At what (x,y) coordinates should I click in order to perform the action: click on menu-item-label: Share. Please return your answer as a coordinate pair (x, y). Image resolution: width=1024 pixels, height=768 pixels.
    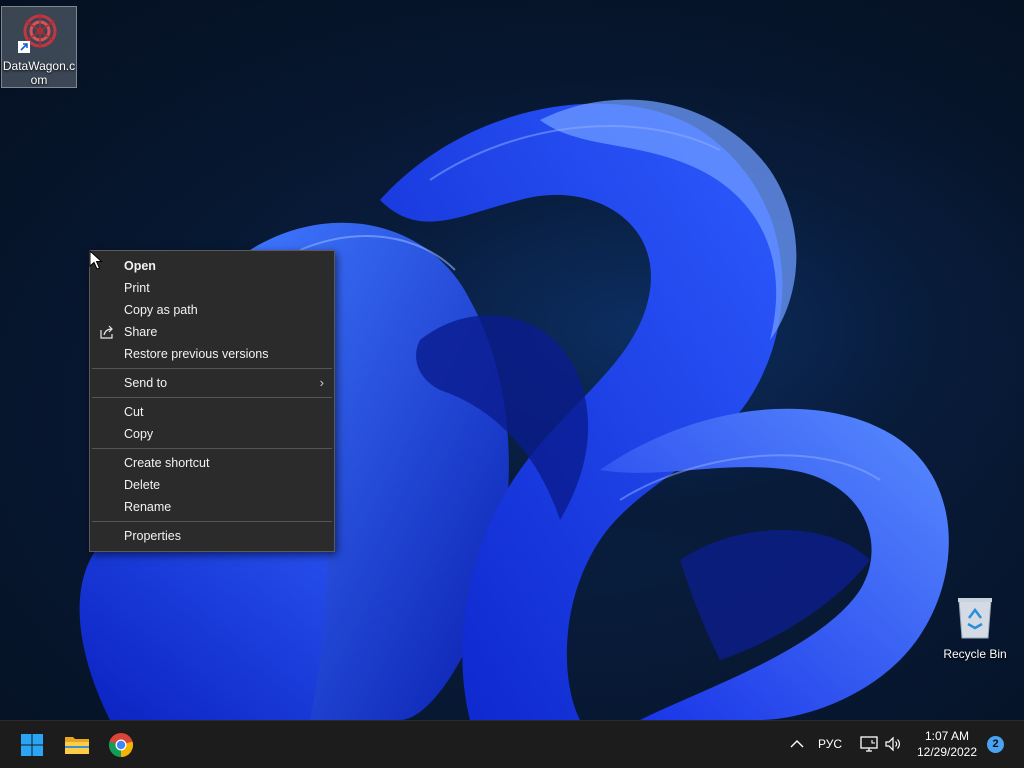
    Looking at the image, I should click on (141, 332).